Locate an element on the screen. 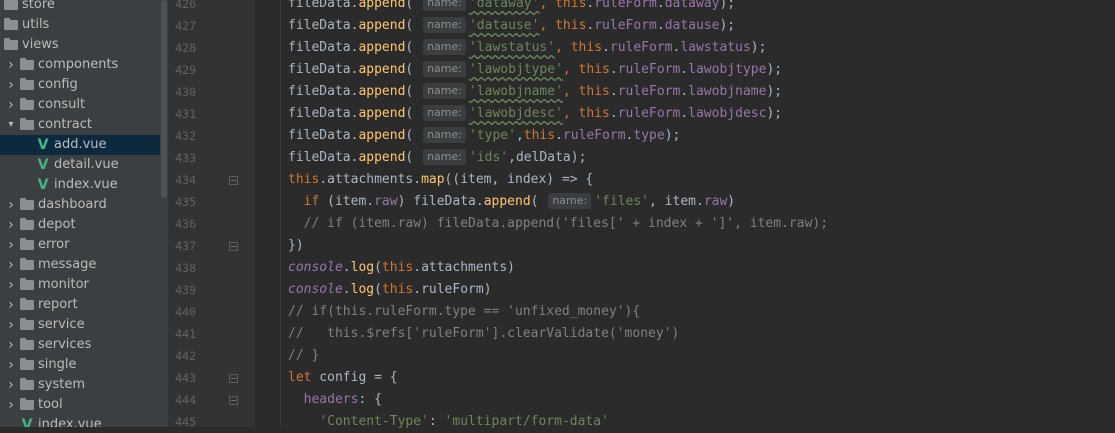 This screenshot has width=1115, height=433. tree-folder: › system is located at coordinates (84, 385).